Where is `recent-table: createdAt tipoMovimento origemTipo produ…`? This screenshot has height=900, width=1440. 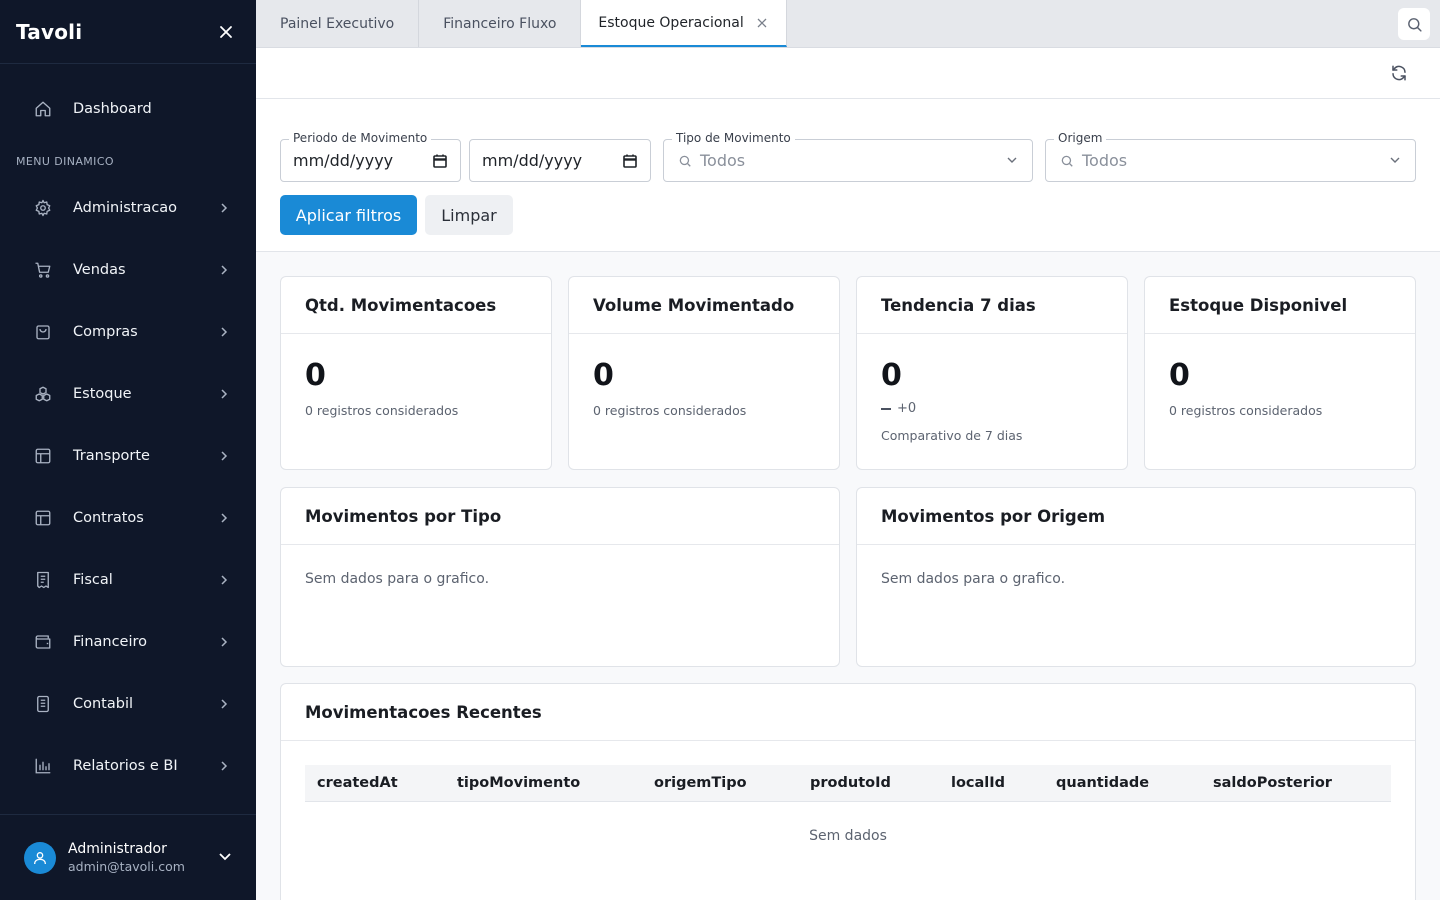
recent-table: createdAt tipoMovimento origemTipo produ… is located at coordinates (848, 804).